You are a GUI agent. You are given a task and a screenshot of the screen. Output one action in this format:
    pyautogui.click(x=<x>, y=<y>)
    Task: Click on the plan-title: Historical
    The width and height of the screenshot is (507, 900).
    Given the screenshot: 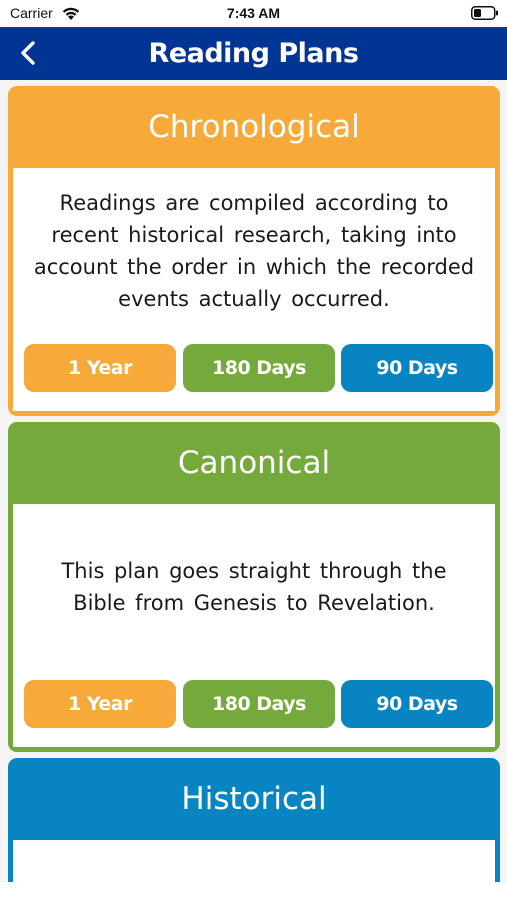 What is the action you would take?
    pyautogui.click(x=254, y=799)
    